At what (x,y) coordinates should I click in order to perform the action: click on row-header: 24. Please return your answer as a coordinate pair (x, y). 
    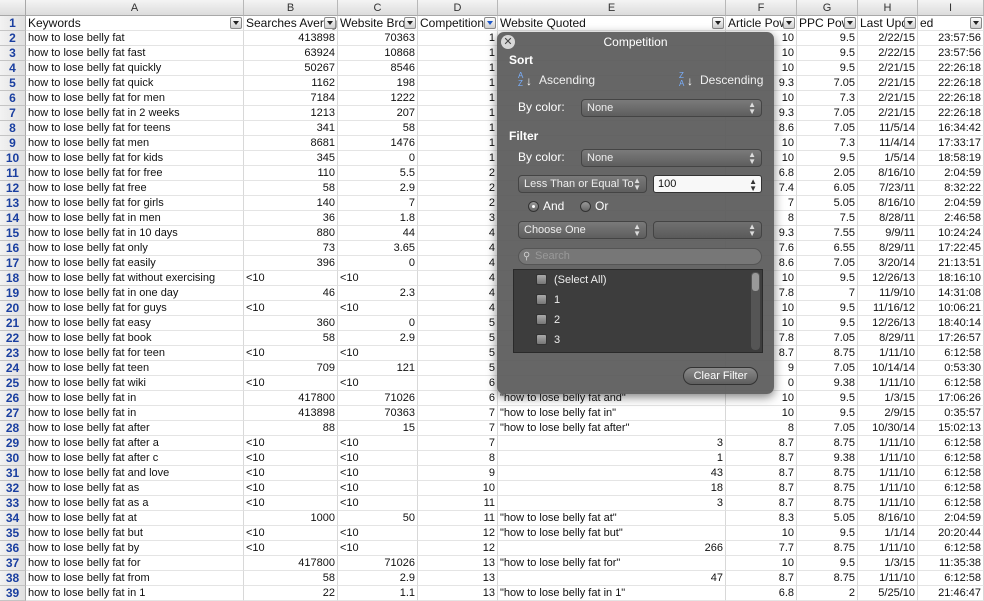
    Looking at the image, I should click on (13, 368).